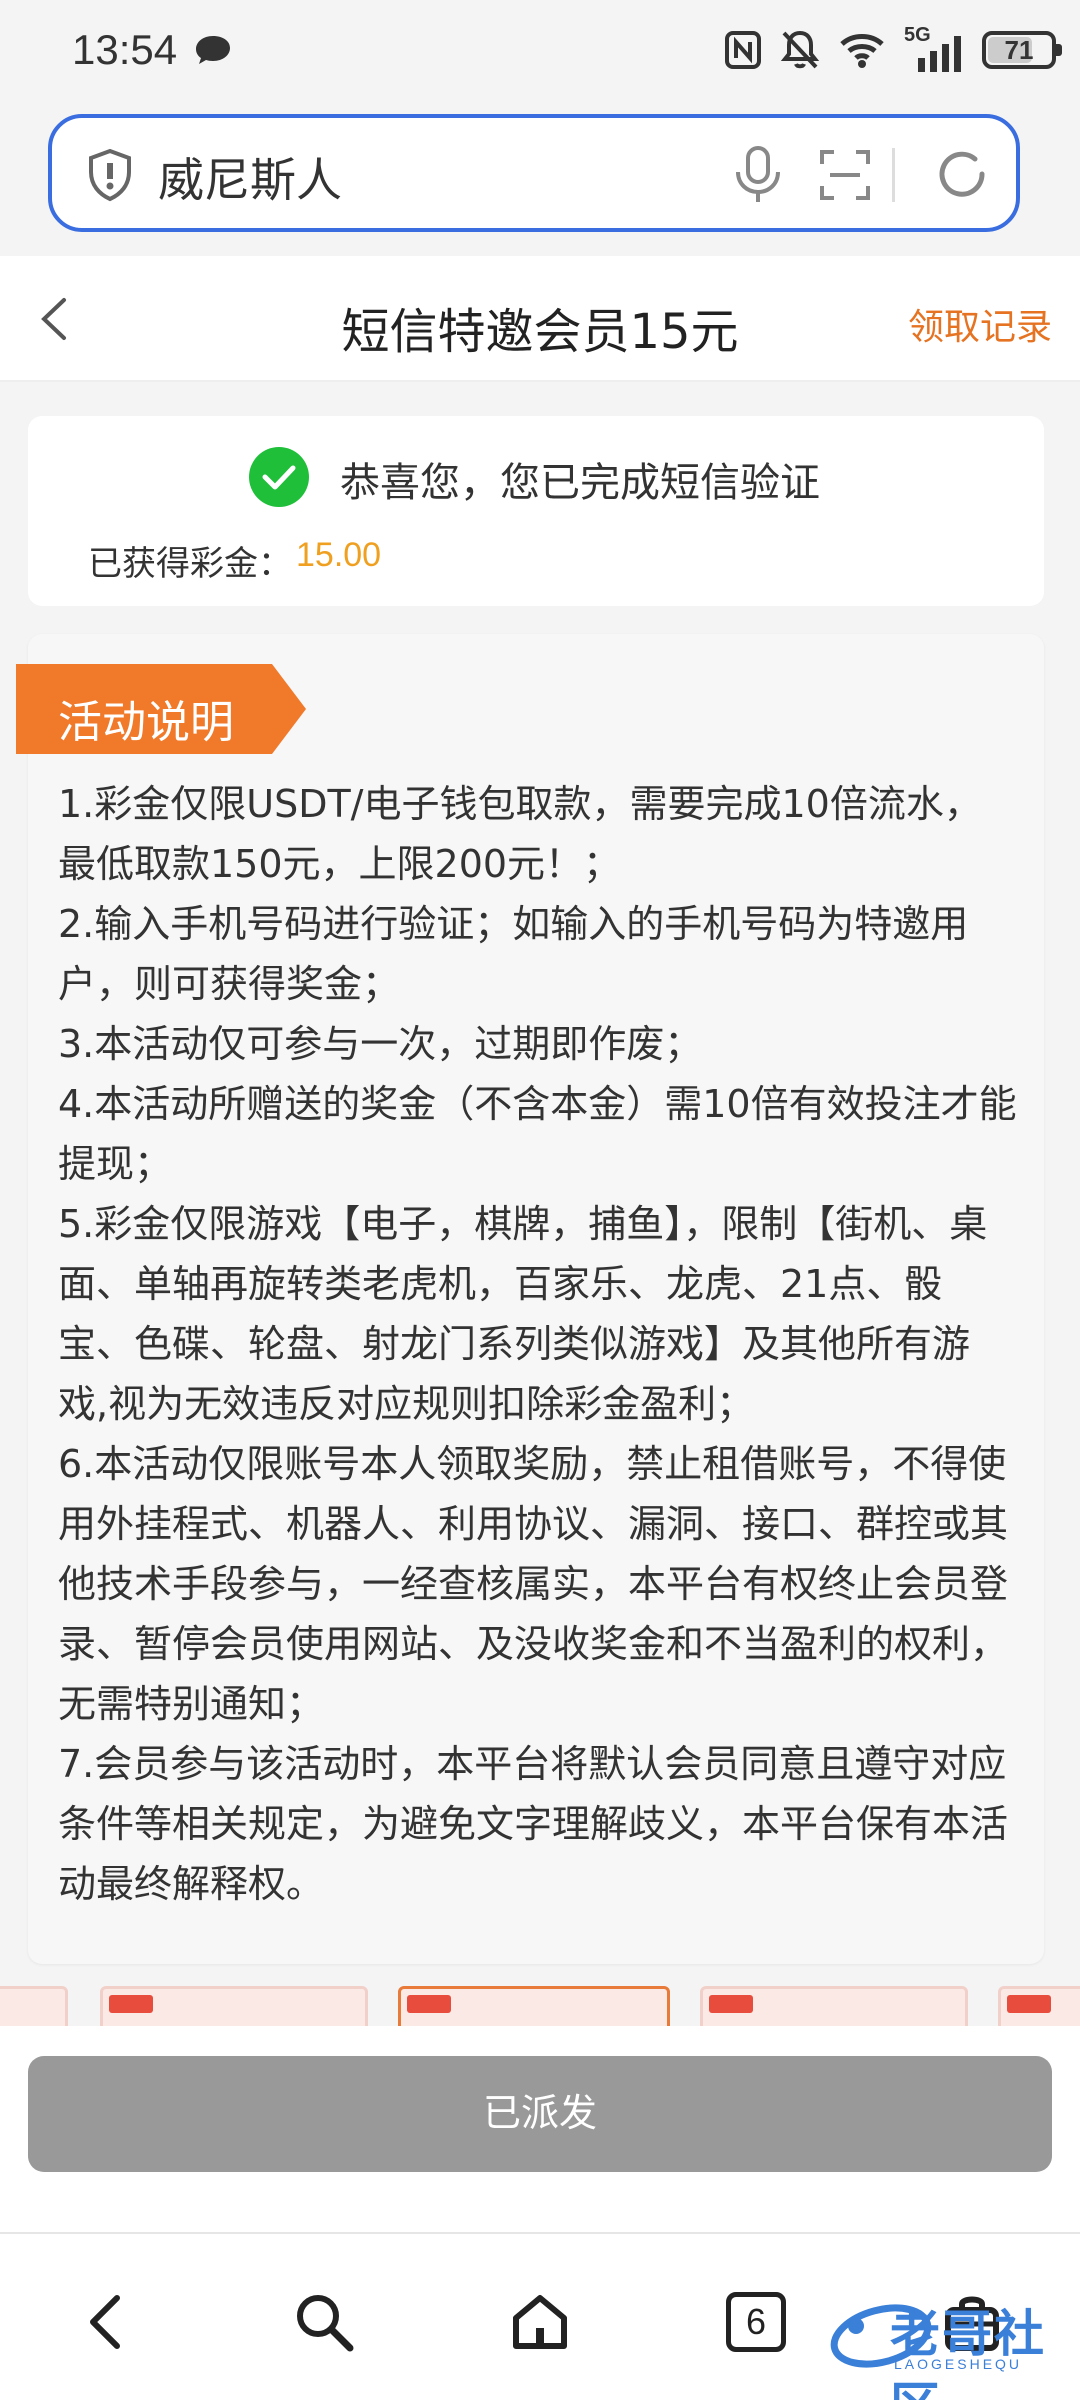 The width and height of the screenshot is (1080, 2400). What do you see at coordinates (580, 483) in the screenshot?
I see `success-message: 恭喜您，您已完成短信验证` at bounding box center [580, 483].